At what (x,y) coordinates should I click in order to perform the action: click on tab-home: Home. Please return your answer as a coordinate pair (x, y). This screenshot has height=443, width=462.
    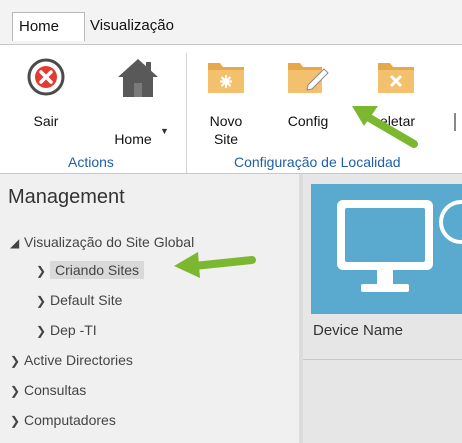
    Looking at the image, I should click on (48, 26).